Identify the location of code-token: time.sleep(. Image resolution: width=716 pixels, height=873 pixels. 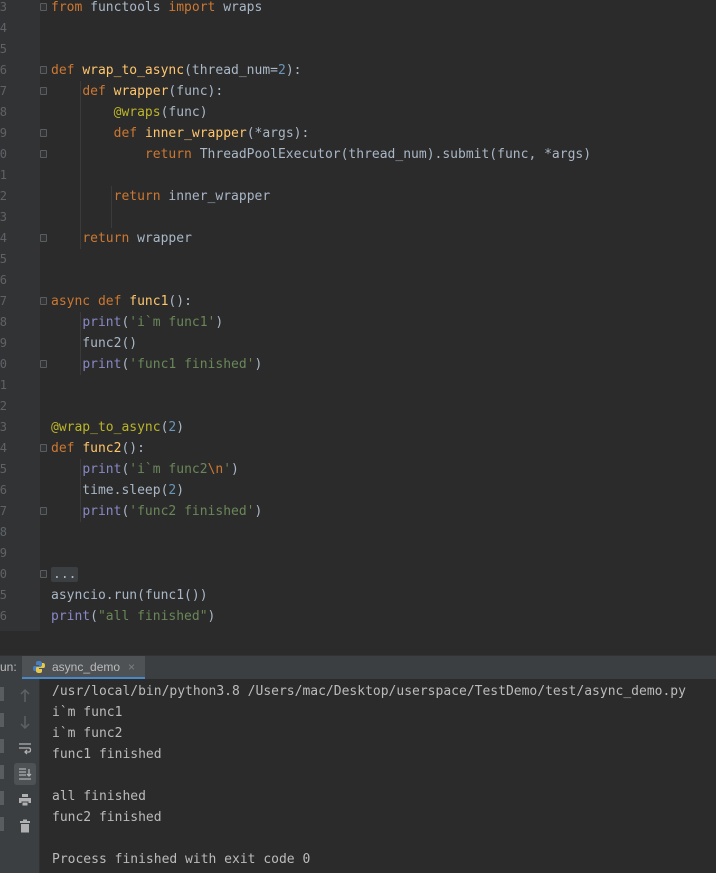
(110, 490).